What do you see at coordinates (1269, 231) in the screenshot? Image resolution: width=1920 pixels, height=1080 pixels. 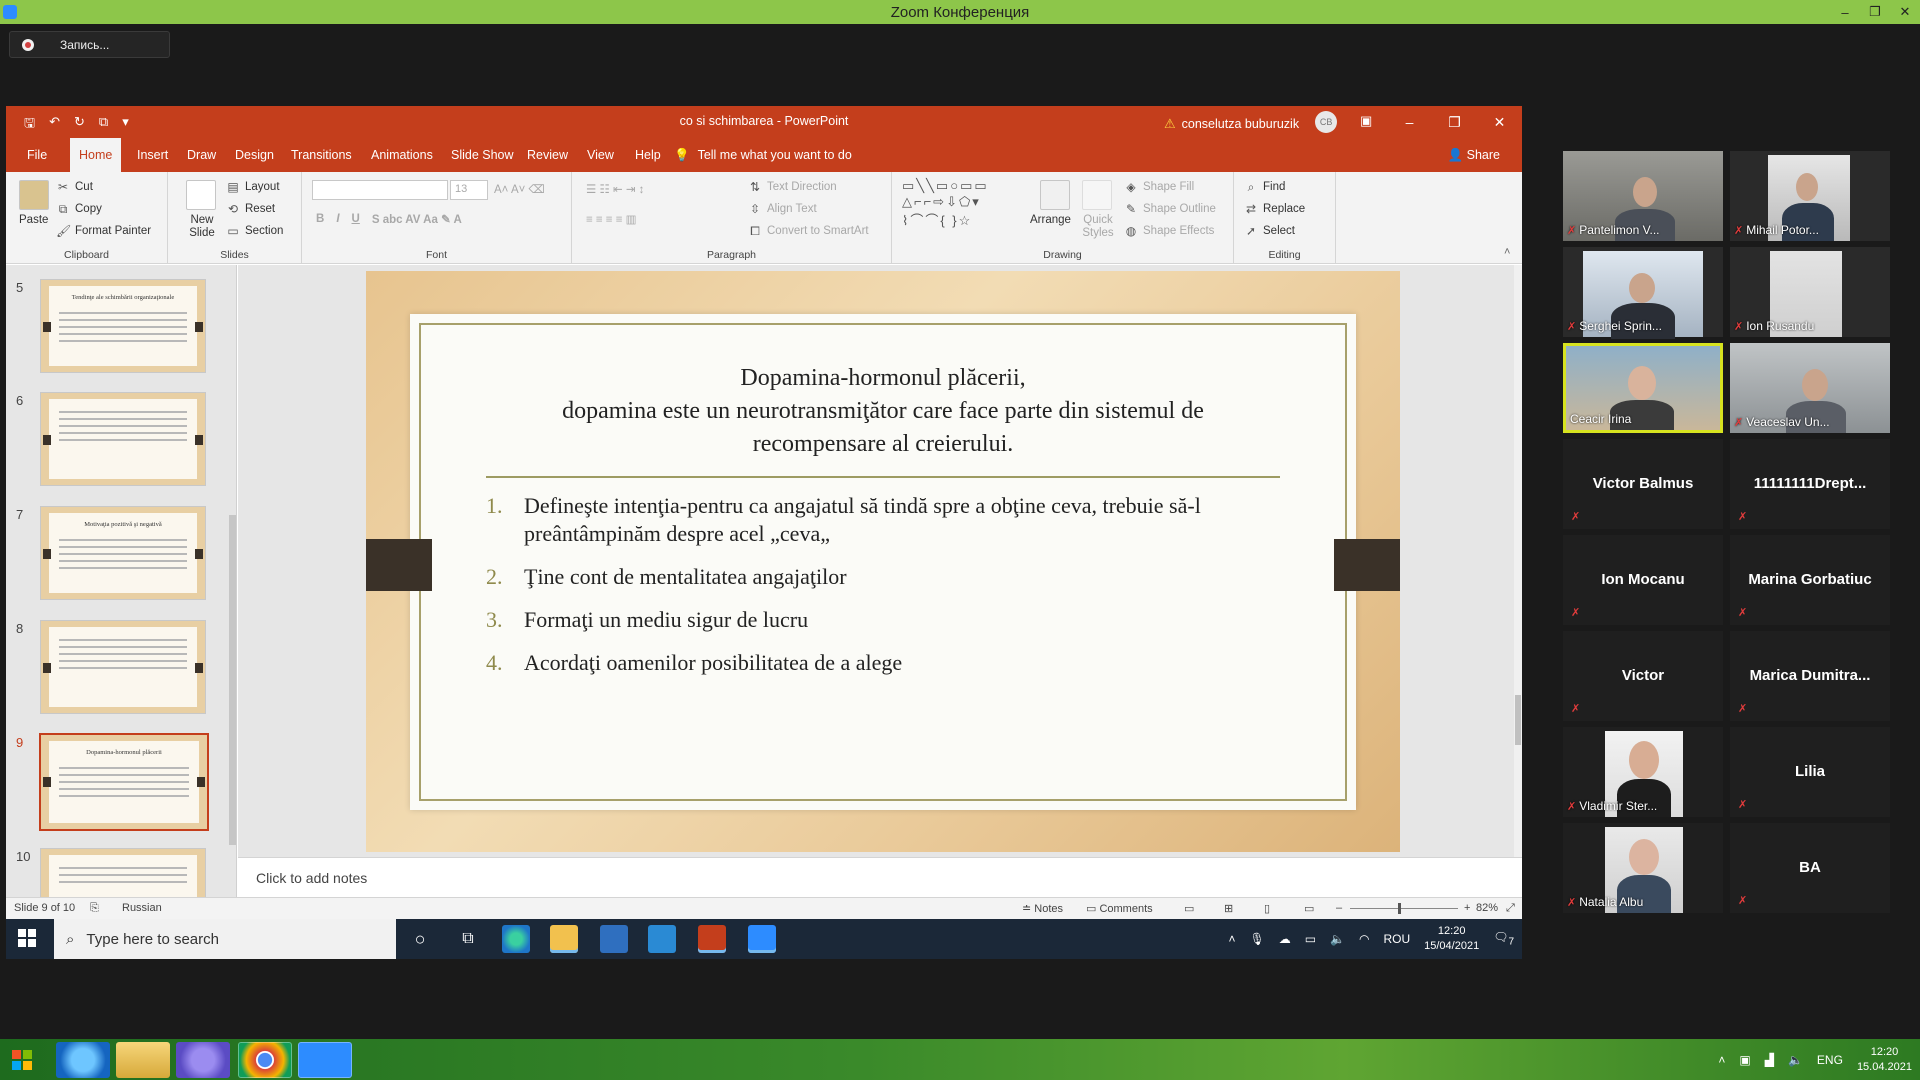 I see `select-button: ➚ Select` at bounding box center [1269, 231].